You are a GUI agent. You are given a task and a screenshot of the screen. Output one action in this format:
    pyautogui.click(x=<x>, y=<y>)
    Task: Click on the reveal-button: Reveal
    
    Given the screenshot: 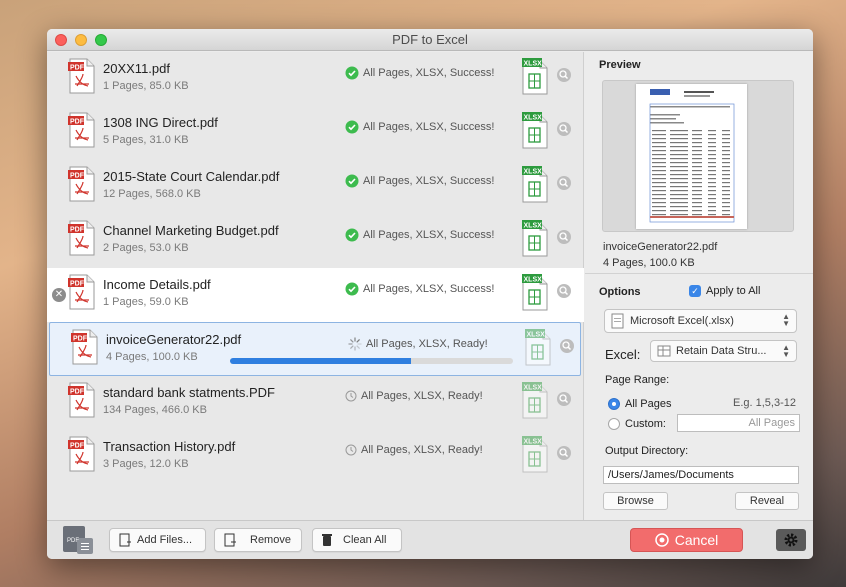 What is the action you would take?
    pyautogui.click(x=767, y=501)
    